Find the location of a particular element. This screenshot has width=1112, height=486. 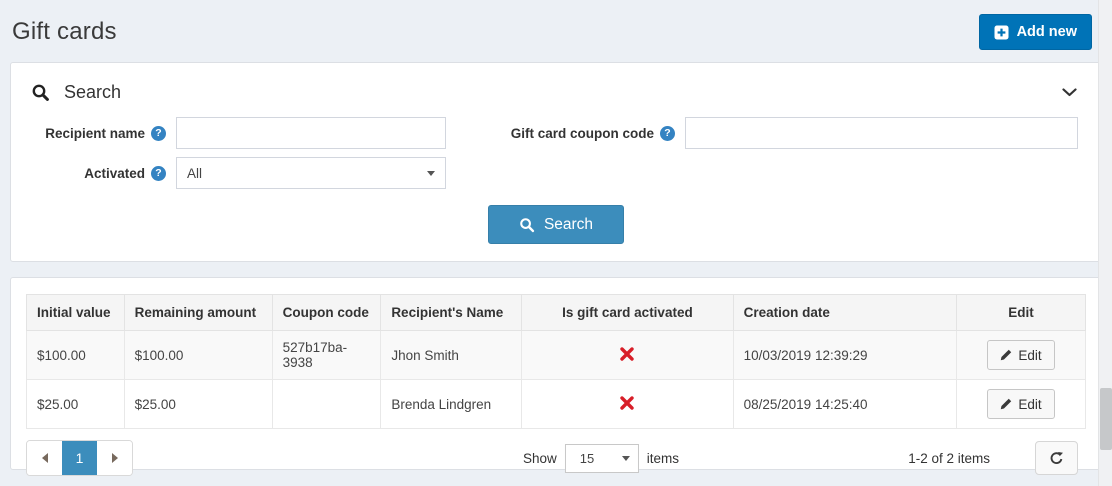

prev-page-icon is located at coordinates (44, 458).